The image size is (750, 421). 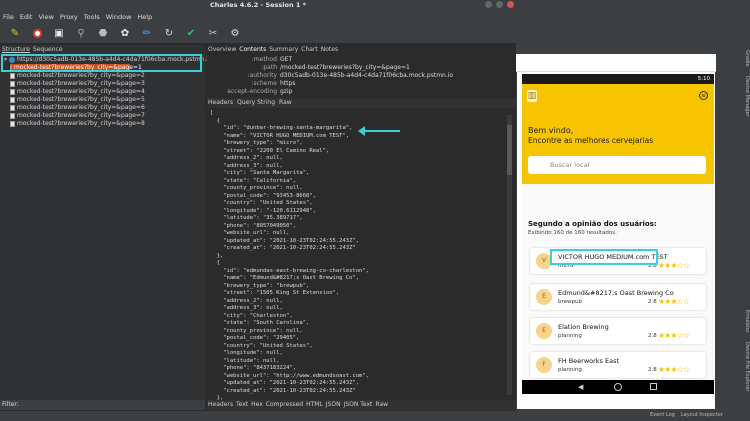 What do you see at coordinates (262, 75) in the screenshot?
I see `header-key: :authority` at bounding box center [262, 75].